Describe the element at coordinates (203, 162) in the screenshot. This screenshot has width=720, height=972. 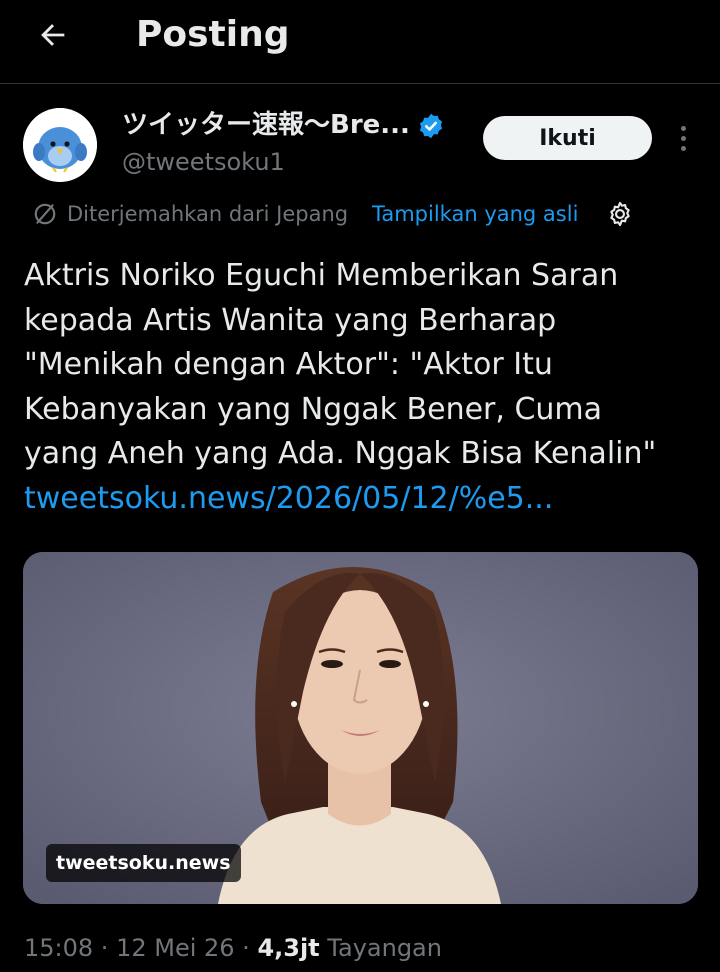
I see `handle: @tweetsoku1` at that location.